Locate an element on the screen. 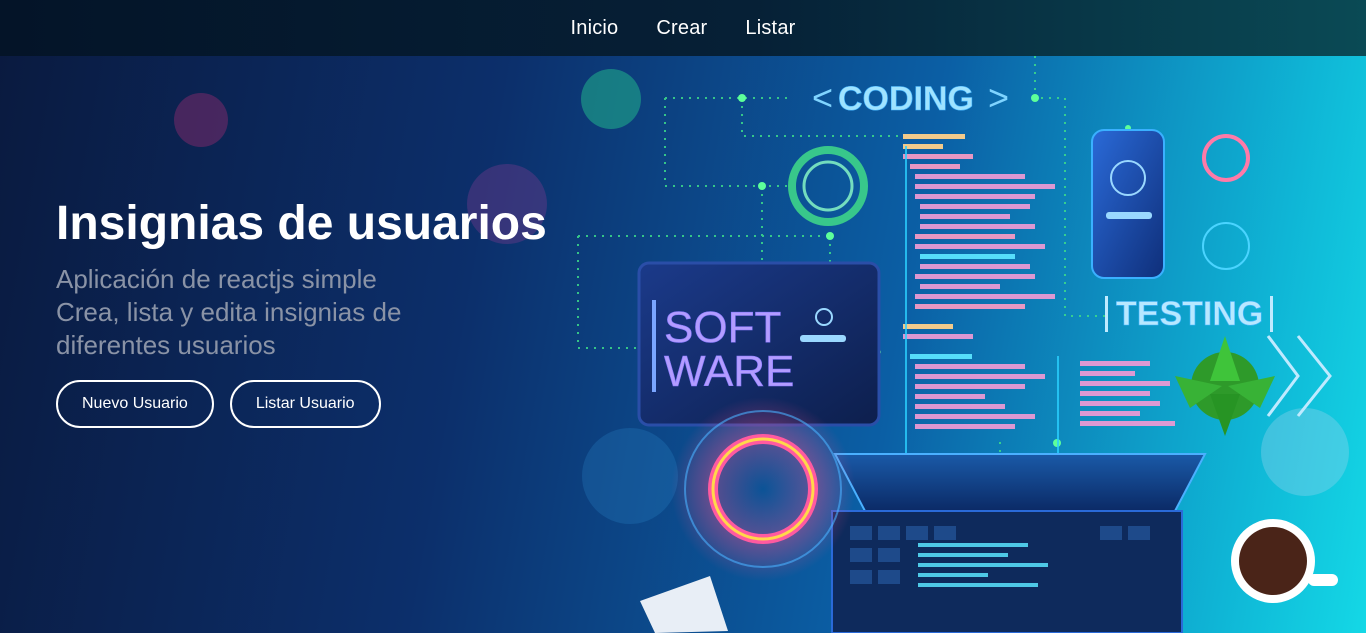  hero-subtitle-line1: Aplicación de reactjs simple is located at coordinates (216, 279).